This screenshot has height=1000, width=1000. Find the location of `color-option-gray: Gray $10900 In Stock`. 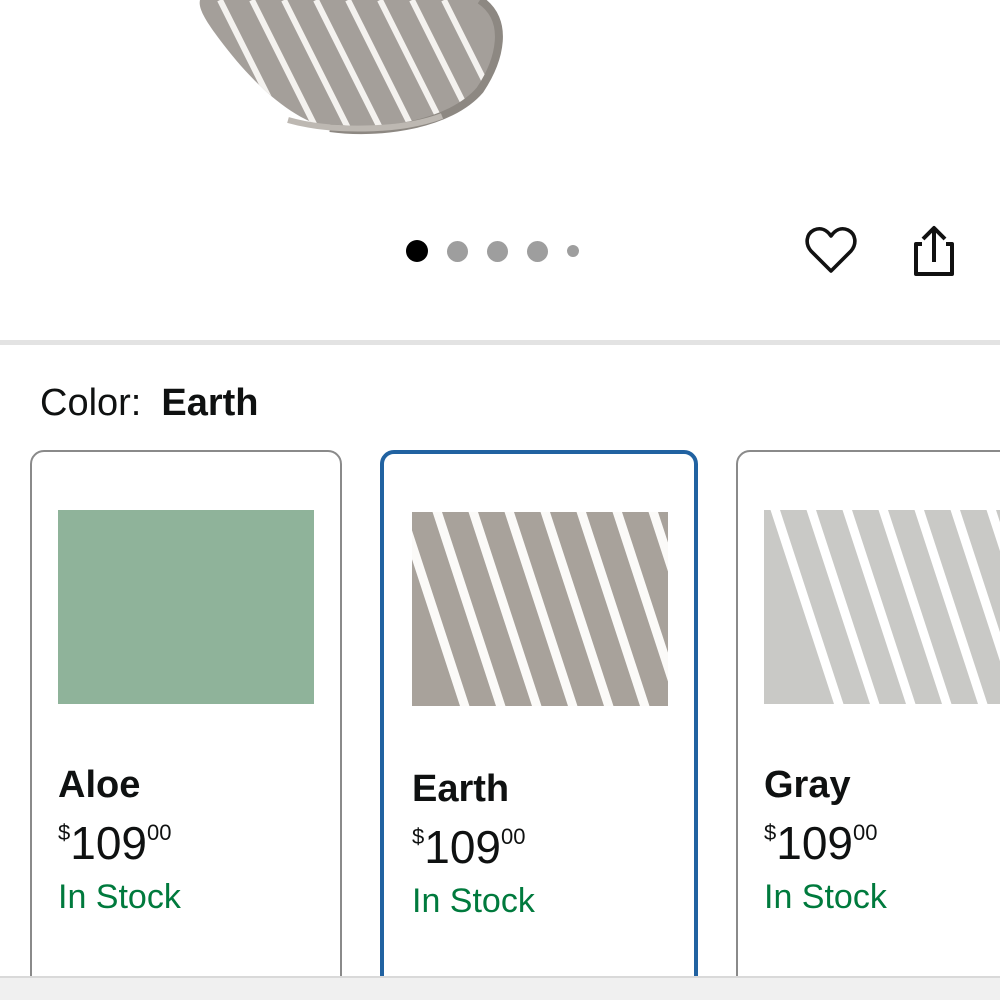

color-option-gray: Gray $10900 In Stock is located at coordinates (868, 725).